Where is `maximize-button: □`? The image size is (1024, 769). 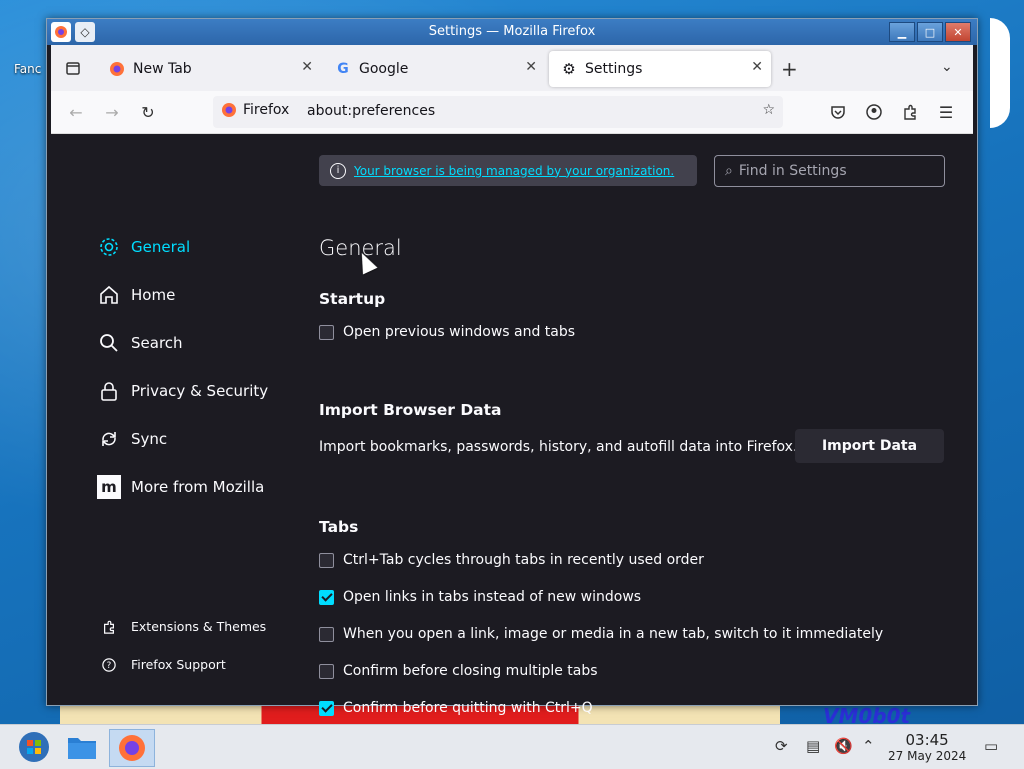 maximize-button: □ is located at coordinates (930, 32).